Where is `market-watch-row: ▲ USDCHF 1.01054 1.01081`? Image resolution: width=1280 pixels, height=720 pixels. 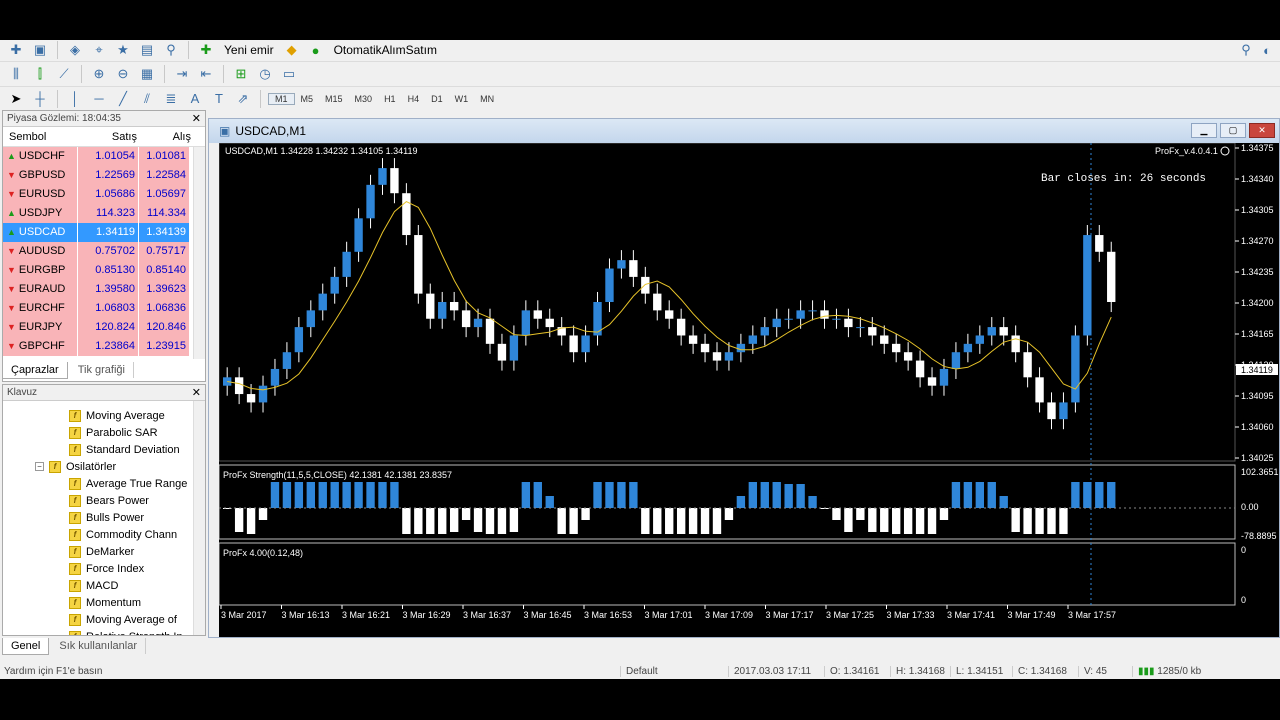
market-watch-row: ▲ USDCHF 1.01054 1.01081 is located at coordinates (104, 156).